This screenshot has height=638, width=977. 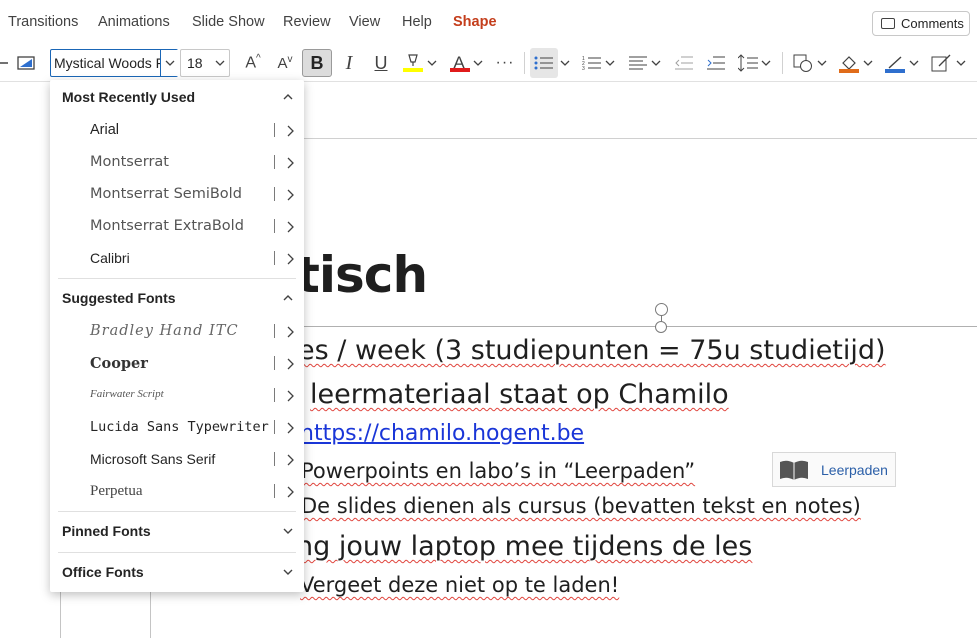 What do you see at coordinates (152, 459) in the screenshot?
I see `font-item-microsoft-sans-serif: Microsoft Sans Serif` at bounding box center [152, 459].